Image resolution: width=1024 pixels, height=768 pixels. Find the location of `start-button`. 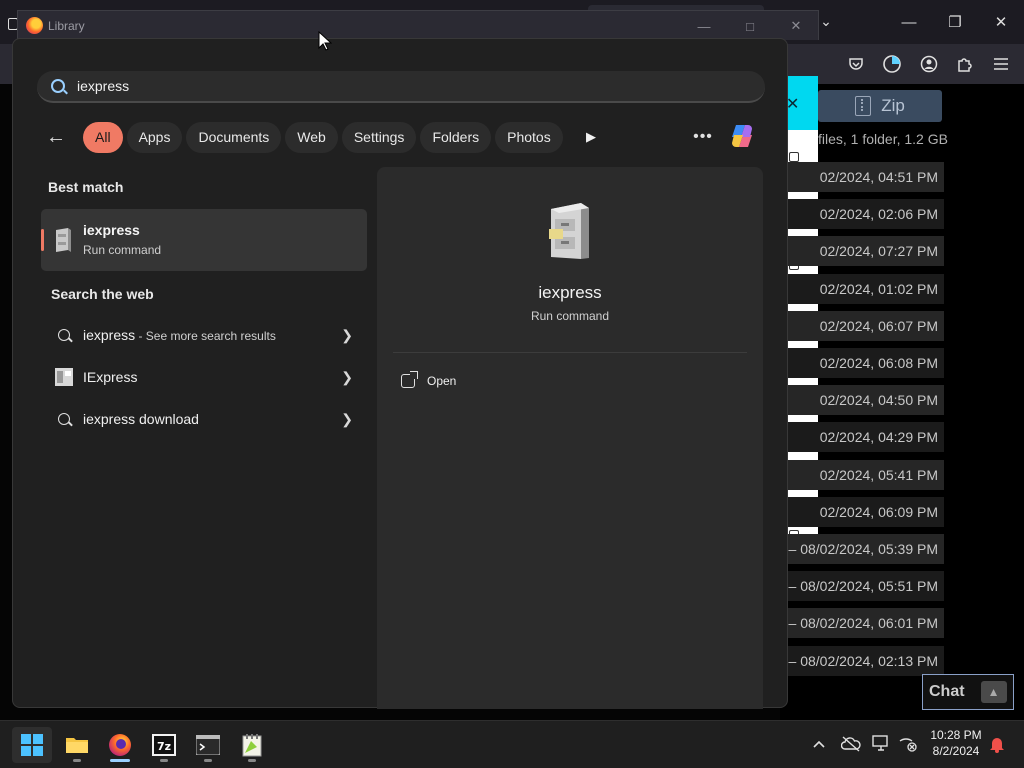

start-button is located at coordinates (32, 745).